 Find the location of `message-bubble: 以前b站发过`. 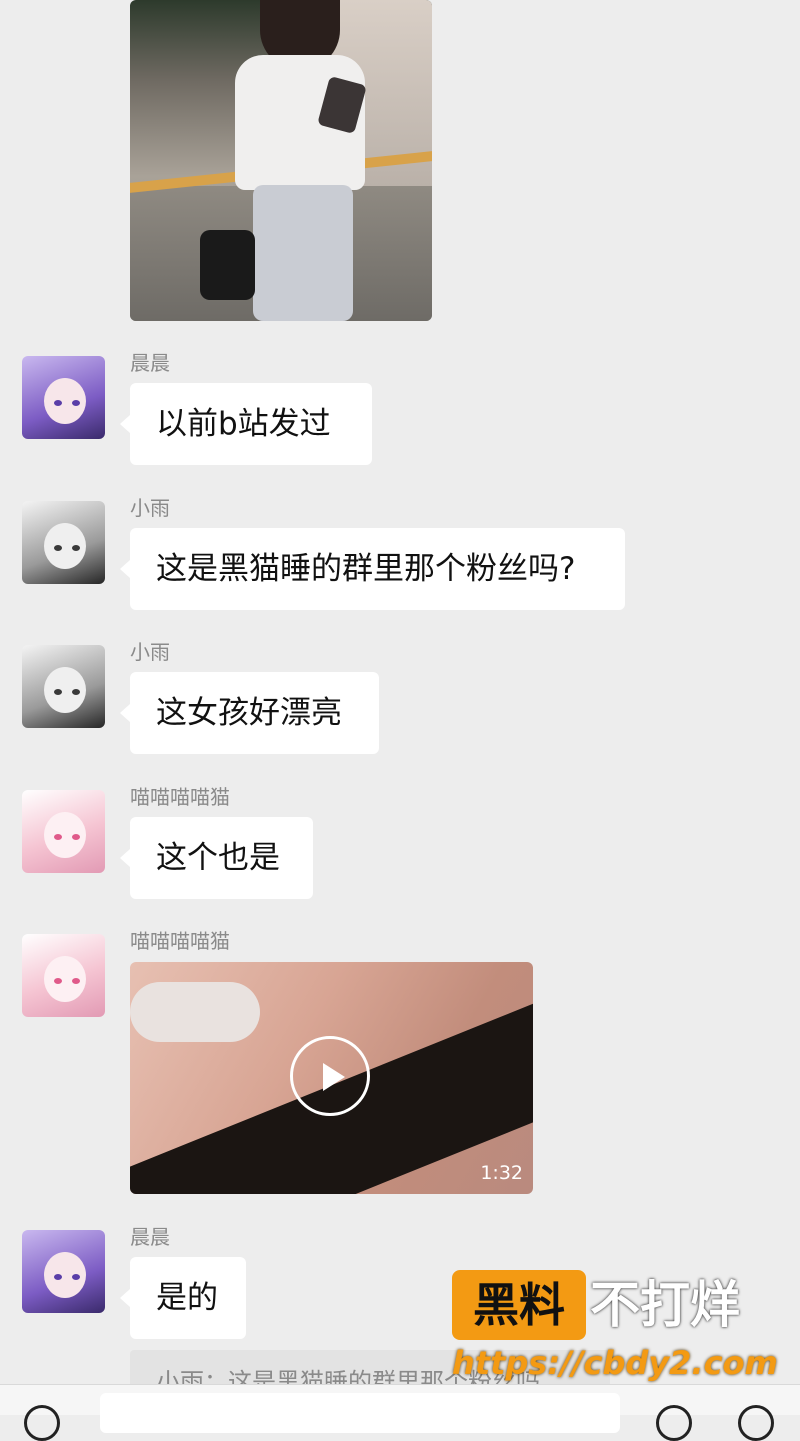

message-bubble: 以前b站发过 is located at coordinates (246, 424).